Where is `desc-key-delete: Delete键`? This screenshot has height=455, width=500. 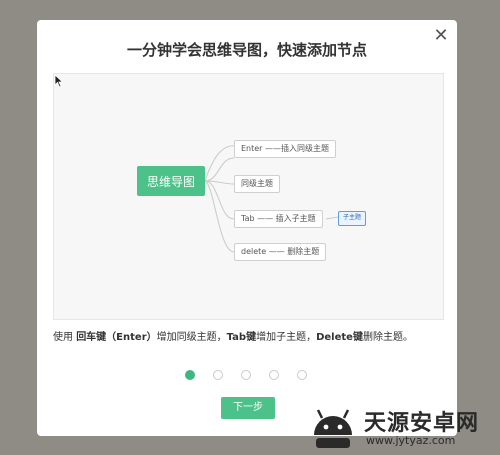 desc-key-delete: Delete键 is located at coordinates (339, 337).